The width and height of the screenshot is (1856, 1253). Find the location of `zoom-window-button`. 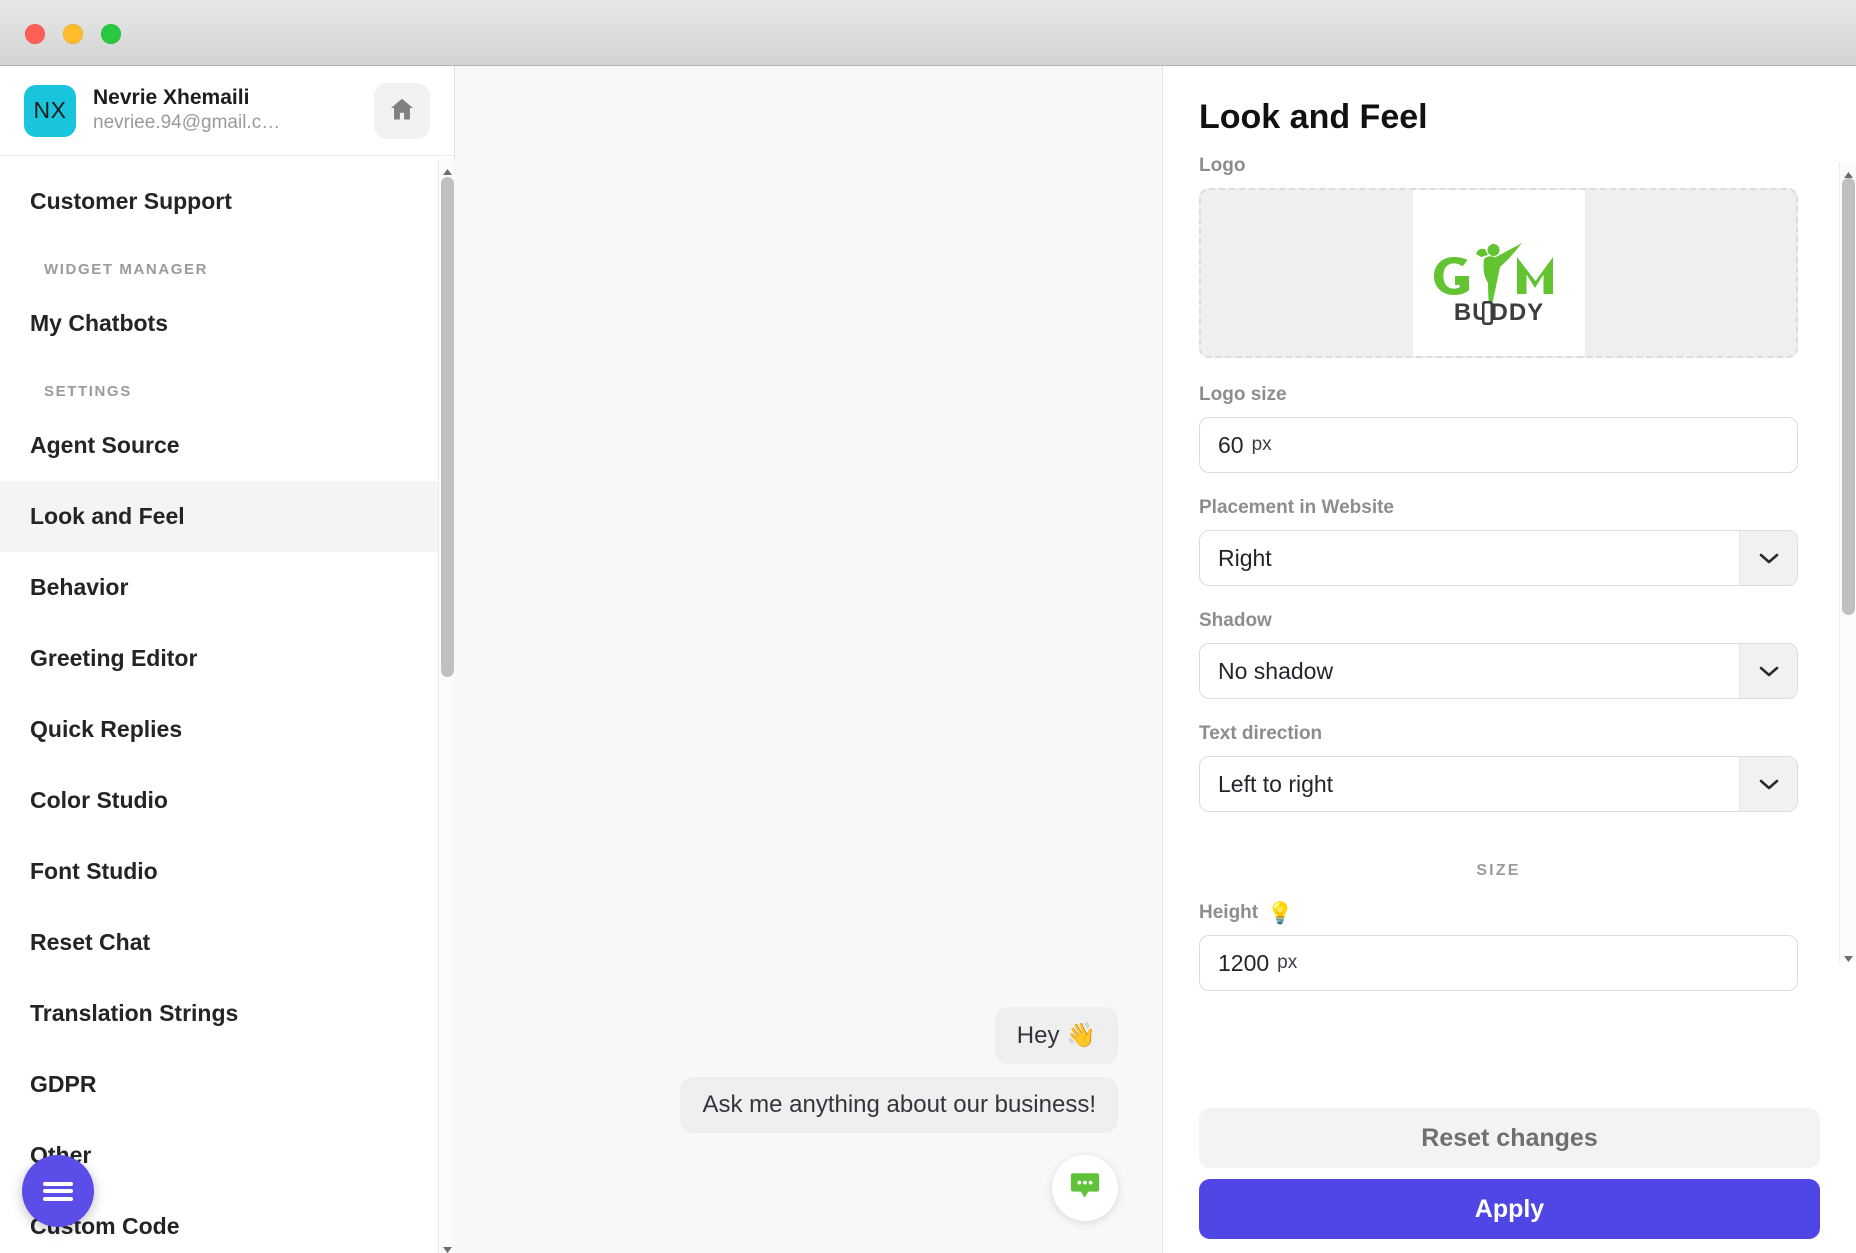

zoom-window-button is located at coordinates (111, 34).